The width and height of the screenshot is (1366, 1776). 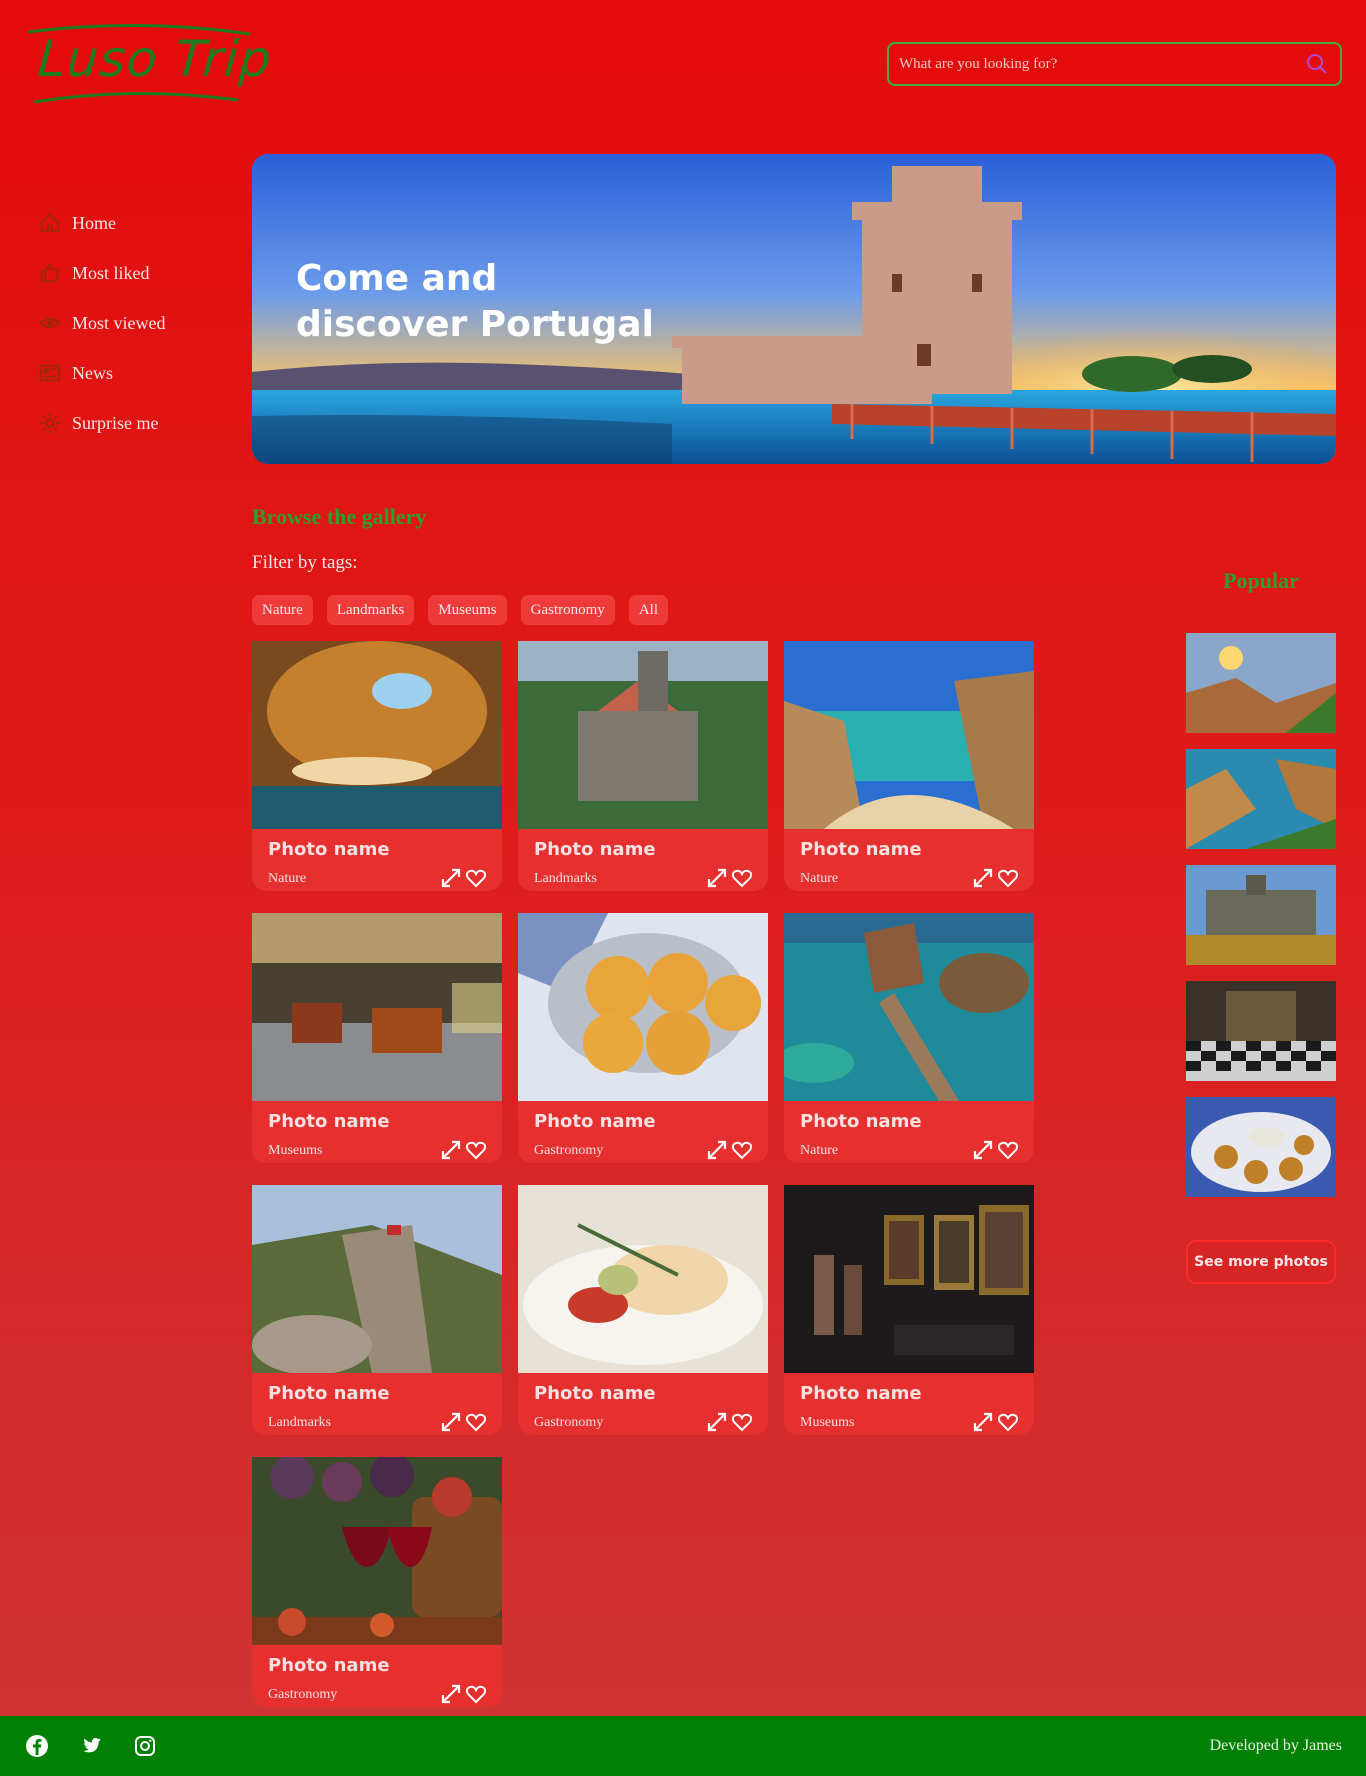 What do you see at coordinates (648, 610) in the screenshot?
I see `tag-all: All` at bounding box center [648, 610].